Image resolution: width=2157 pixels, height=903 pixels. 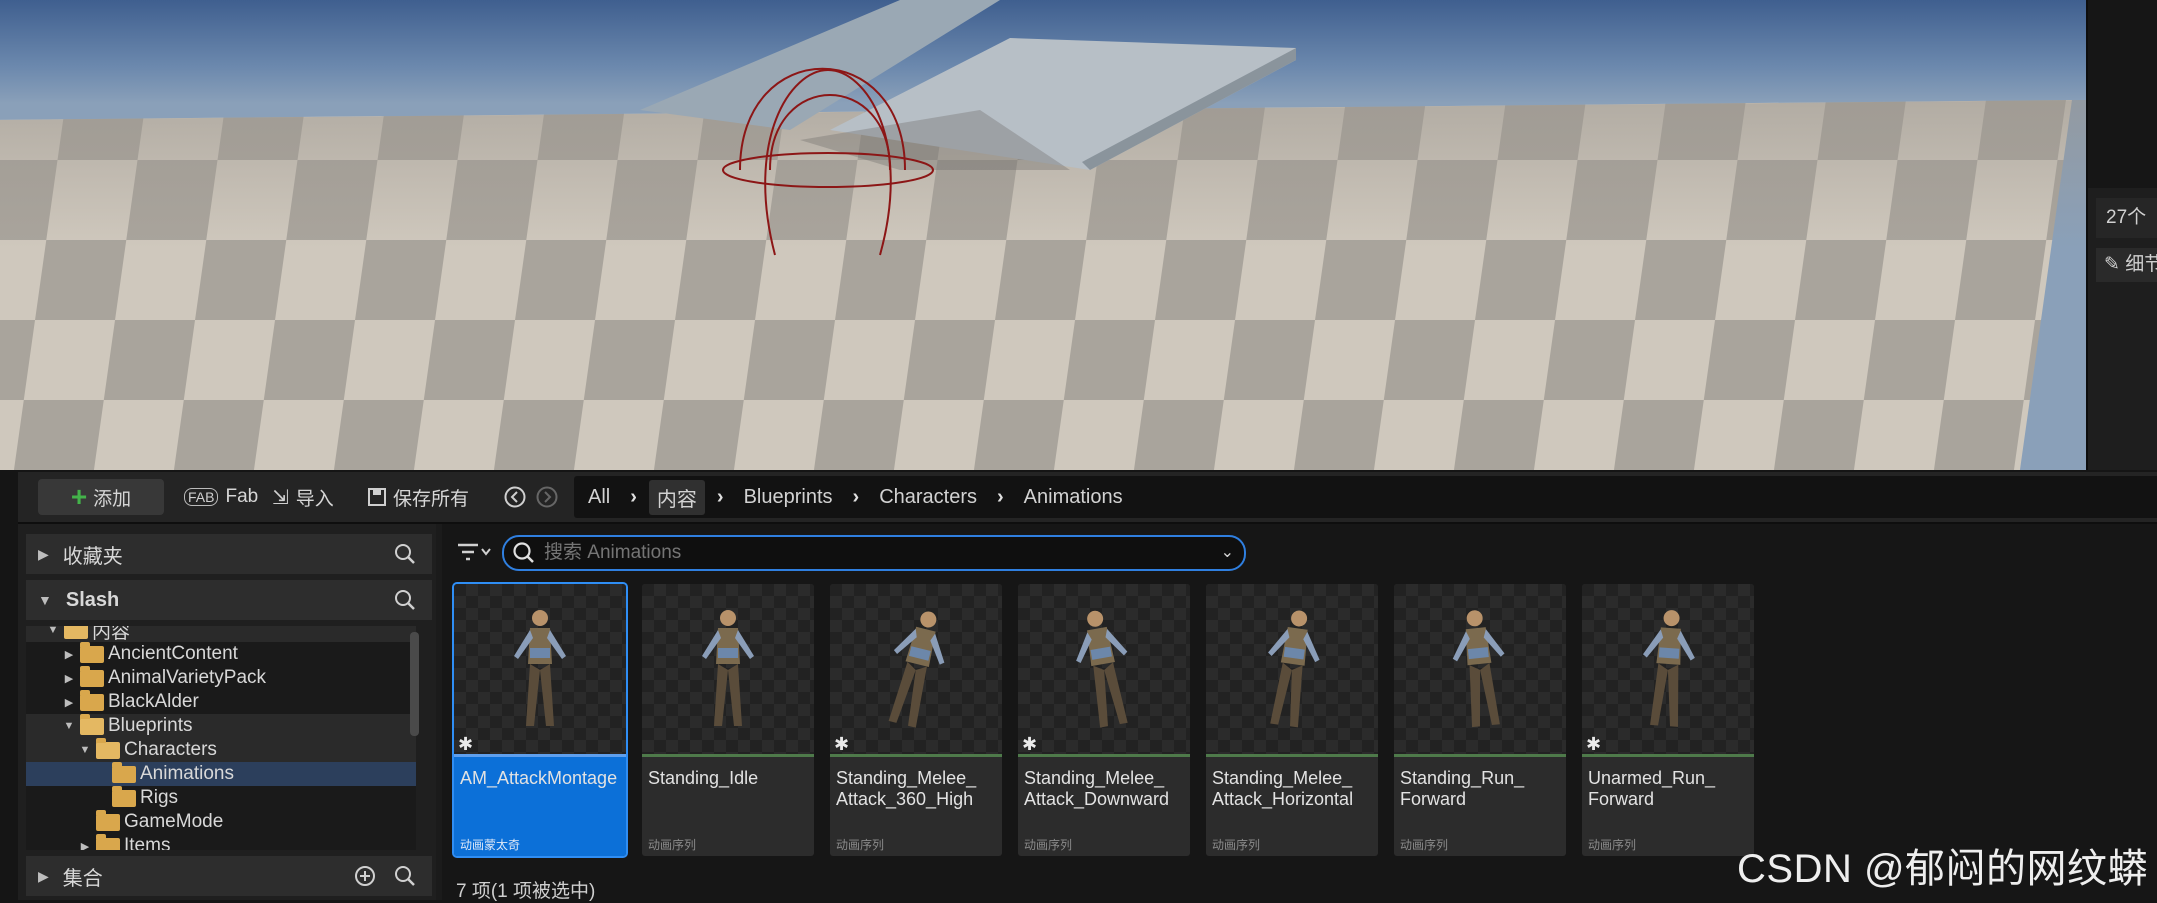 What do you see at coordinates (92, 556) in the screenshot?
I see `favorites-label: 收藏夹` at bounding box center [92, 556].